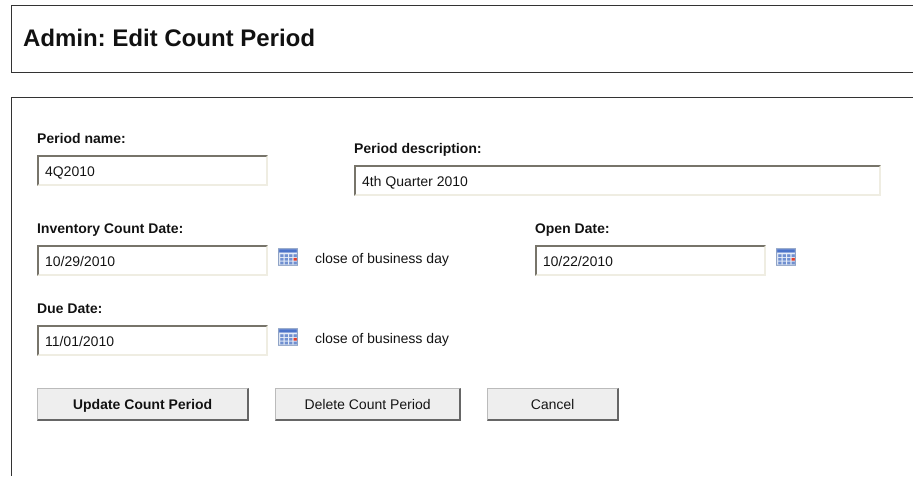 The image size is (913, 477). I want to click on field-label: Period name:, so click(82, 138).